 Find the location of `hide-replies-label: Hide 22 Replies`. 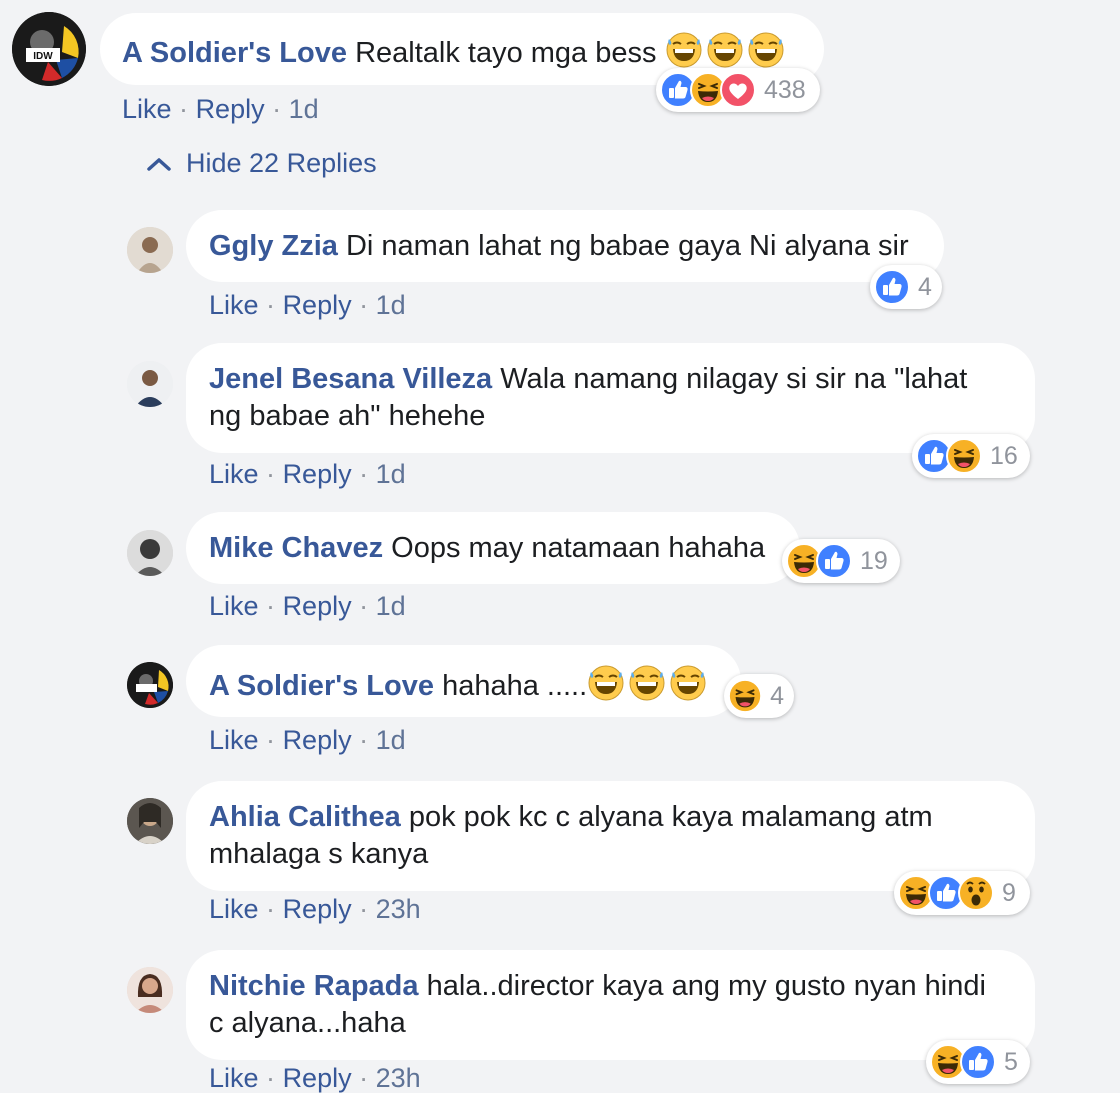

hide-replies-label: Hide 22 Replies is located at coordinates (281, 163).